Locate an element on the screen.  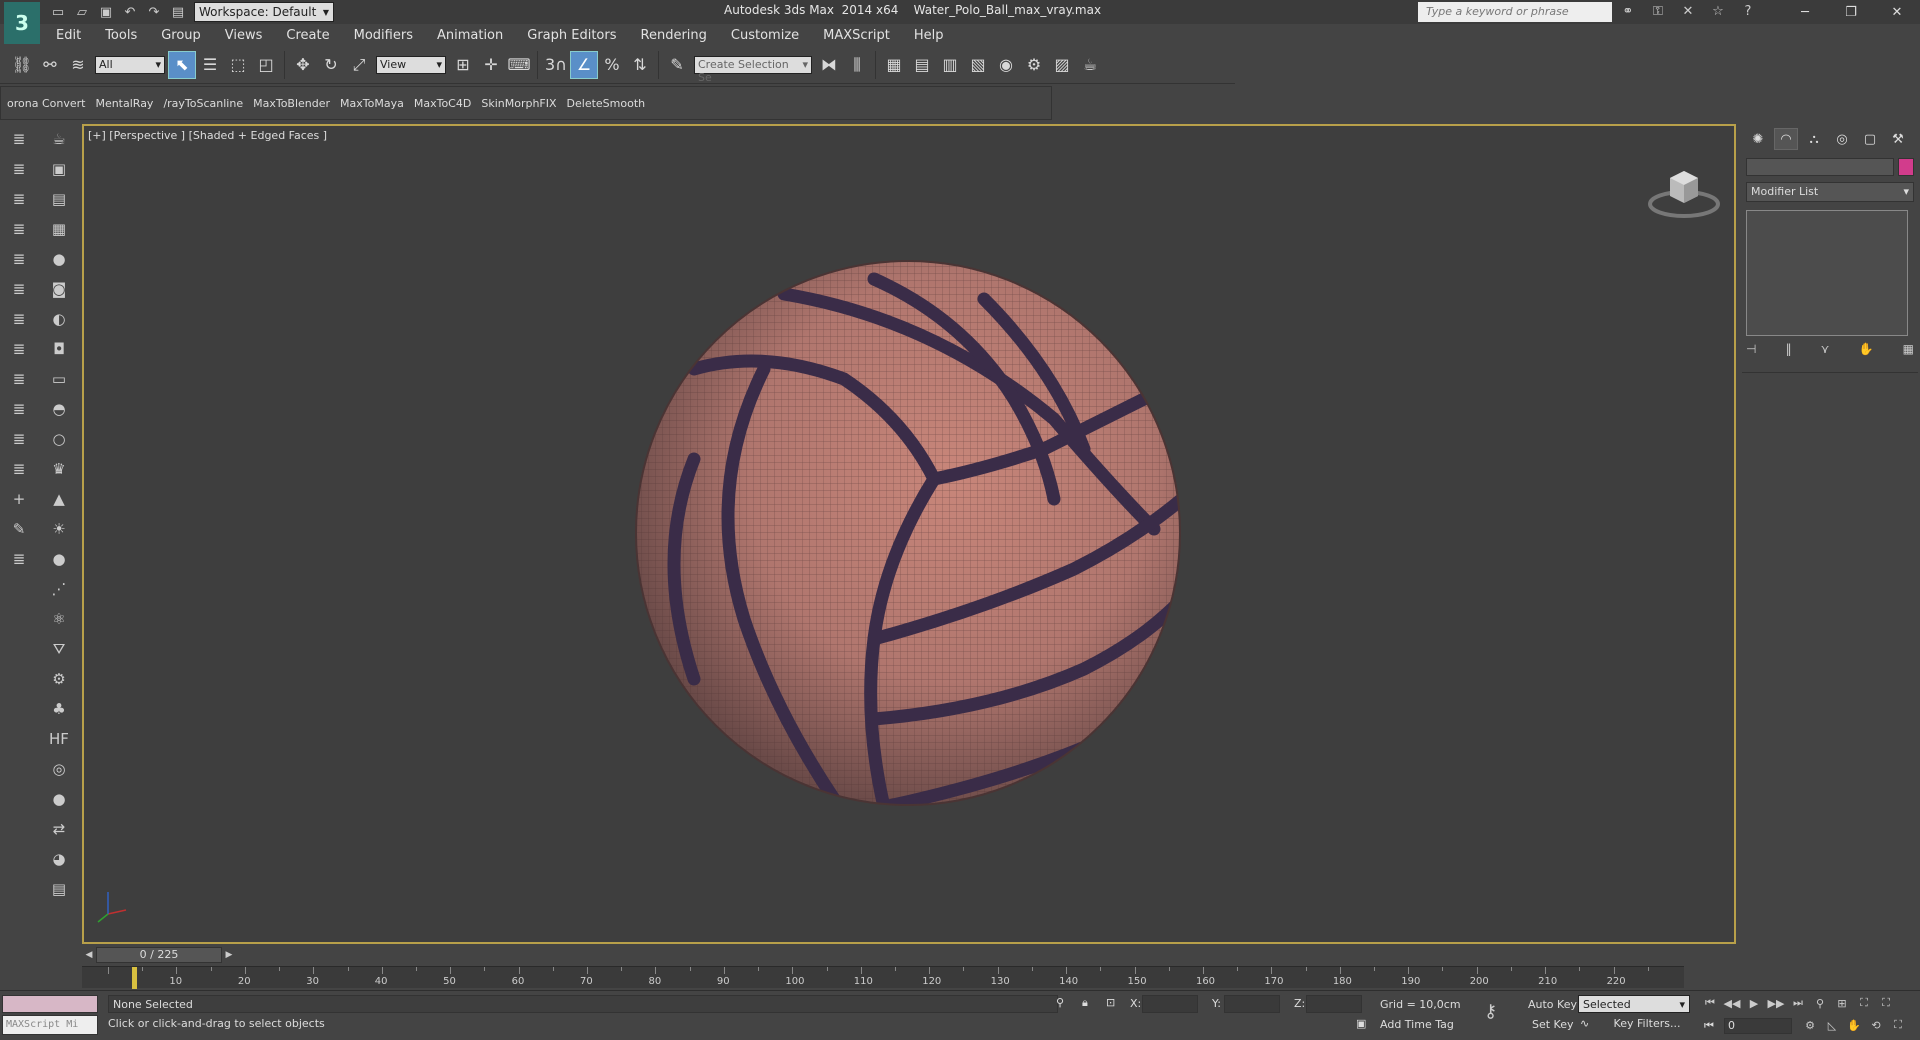
curve-editor-icon: ▥ is located at coordinates (950, 65).